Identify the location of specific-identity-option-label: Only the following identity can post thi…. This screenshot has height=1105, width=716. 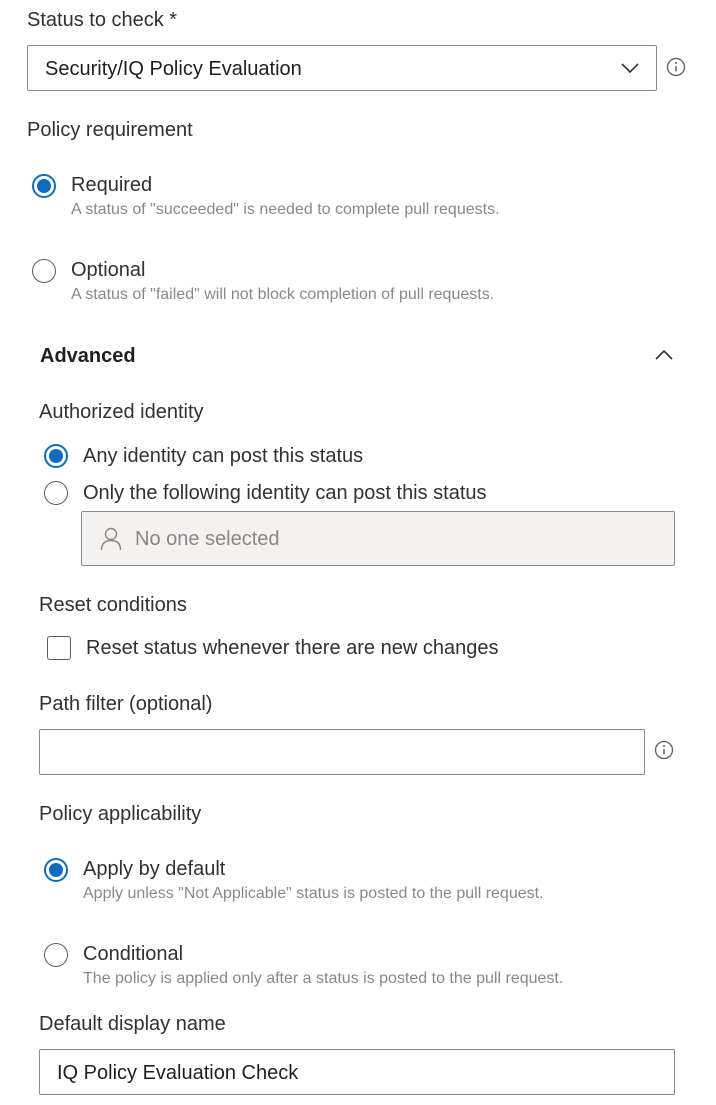
(285, 493).